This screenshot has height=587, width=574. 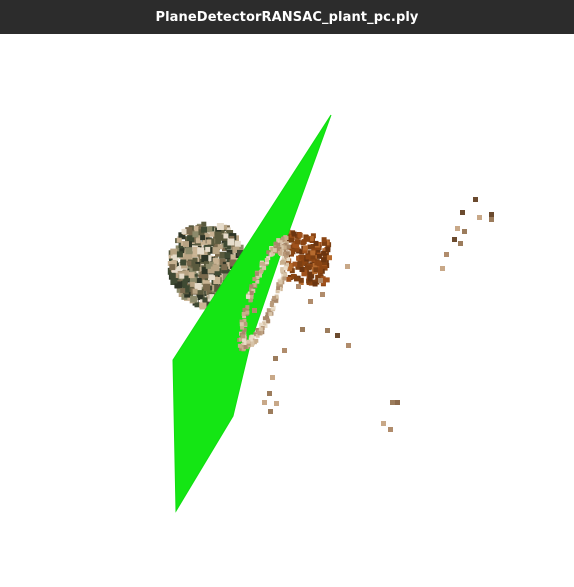 I want to click on title-bar: PlaneDetectorRANSAC_plant_pc.ply, so click(x=287, y=17).